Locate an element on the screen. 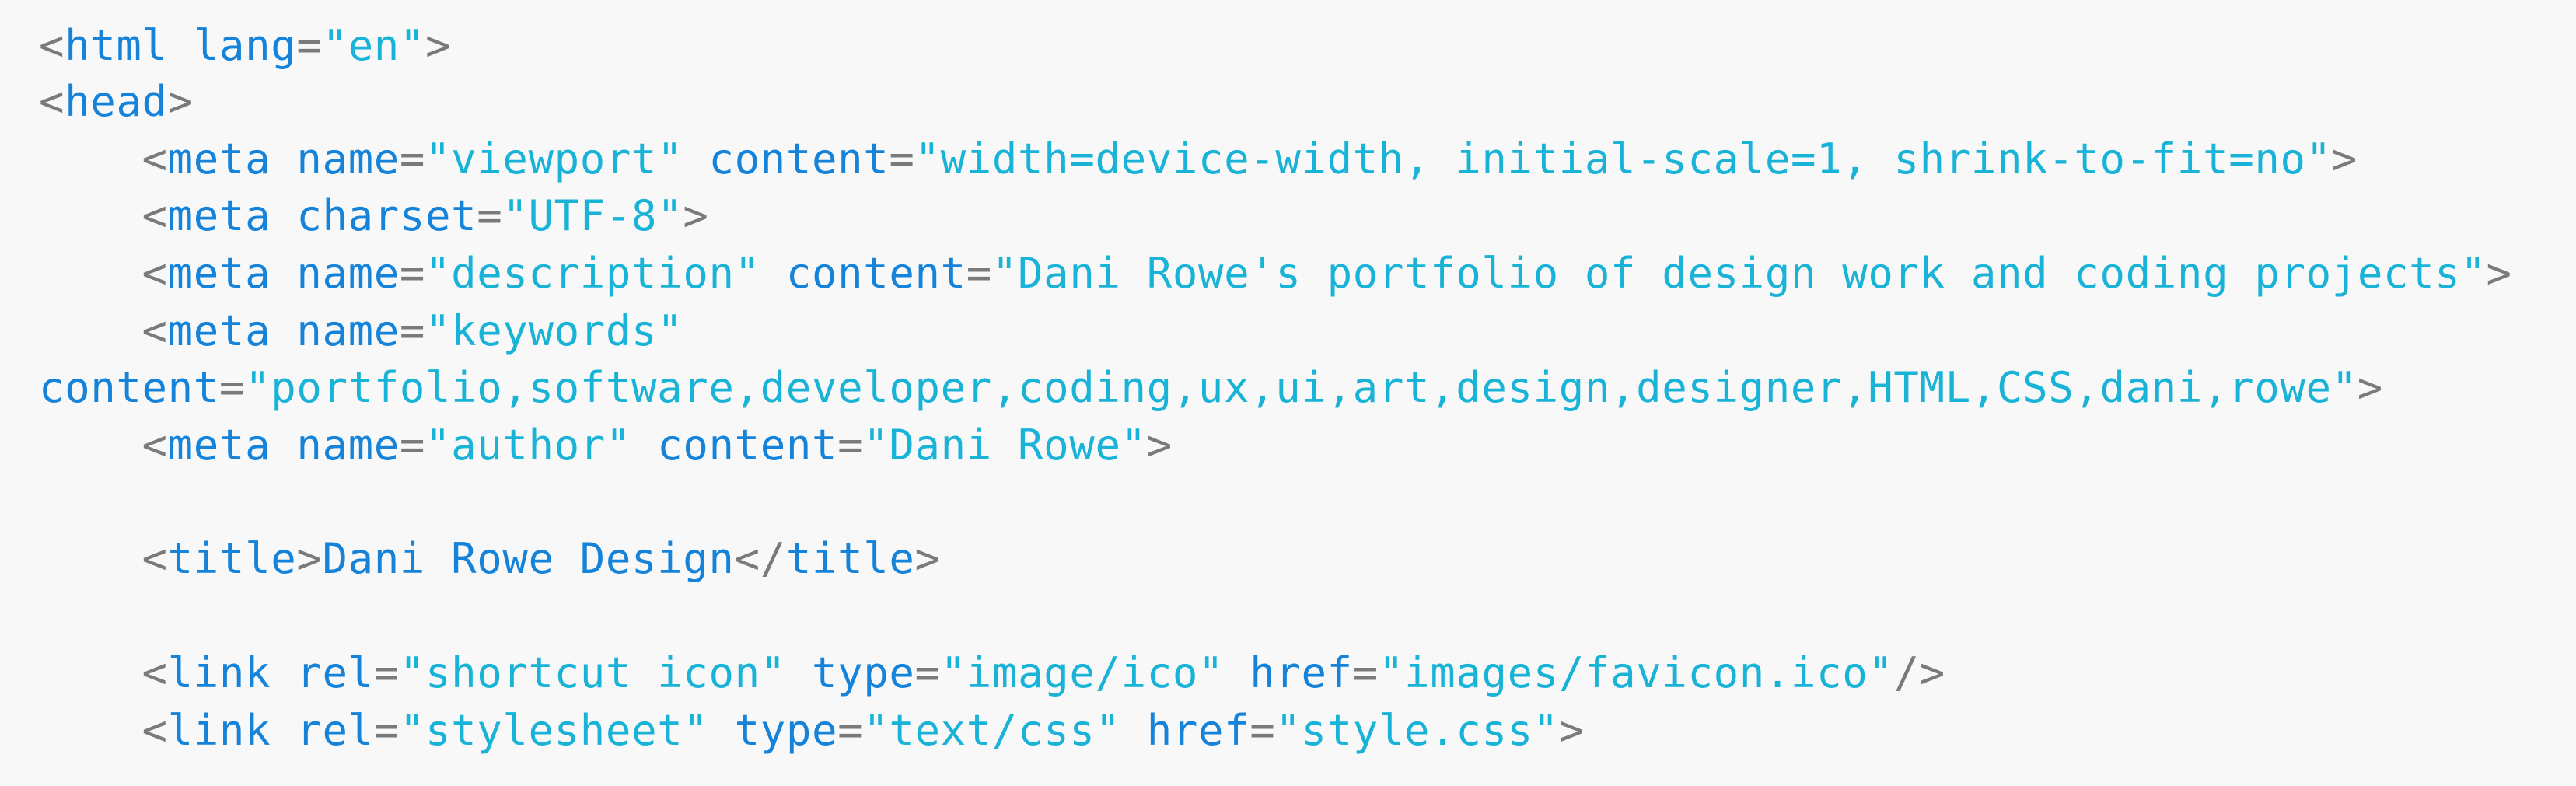 The image size is (2576, 786). attribute-value-token: "keywords" is located at coordinates (554, 330).